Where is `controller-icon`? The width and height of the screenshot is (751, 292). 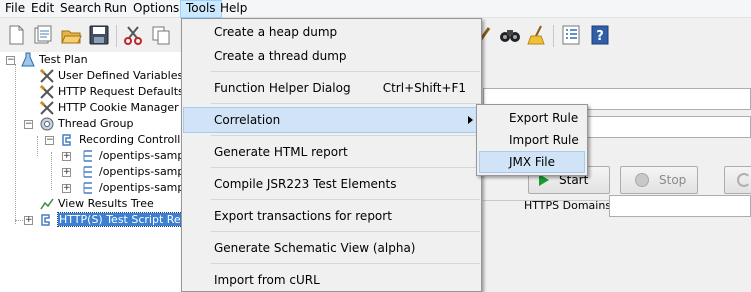
controller-icon is located at coordinates (68, 140).